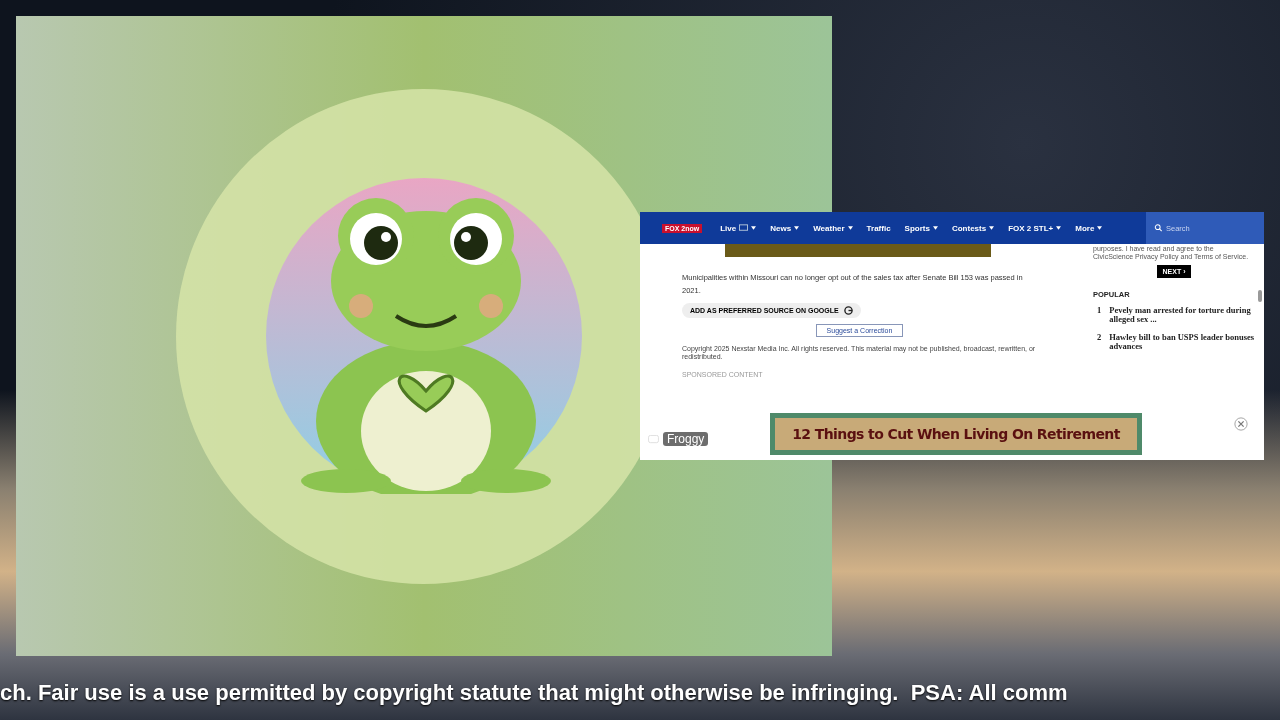 Image resolution: width=1280 pixels, height=720 pixels. I want to click on ticker-text: ch. Fair use is a use permitted by copyright statute that might otherwise be infringing. PSA: All comm, so click(534, 693).